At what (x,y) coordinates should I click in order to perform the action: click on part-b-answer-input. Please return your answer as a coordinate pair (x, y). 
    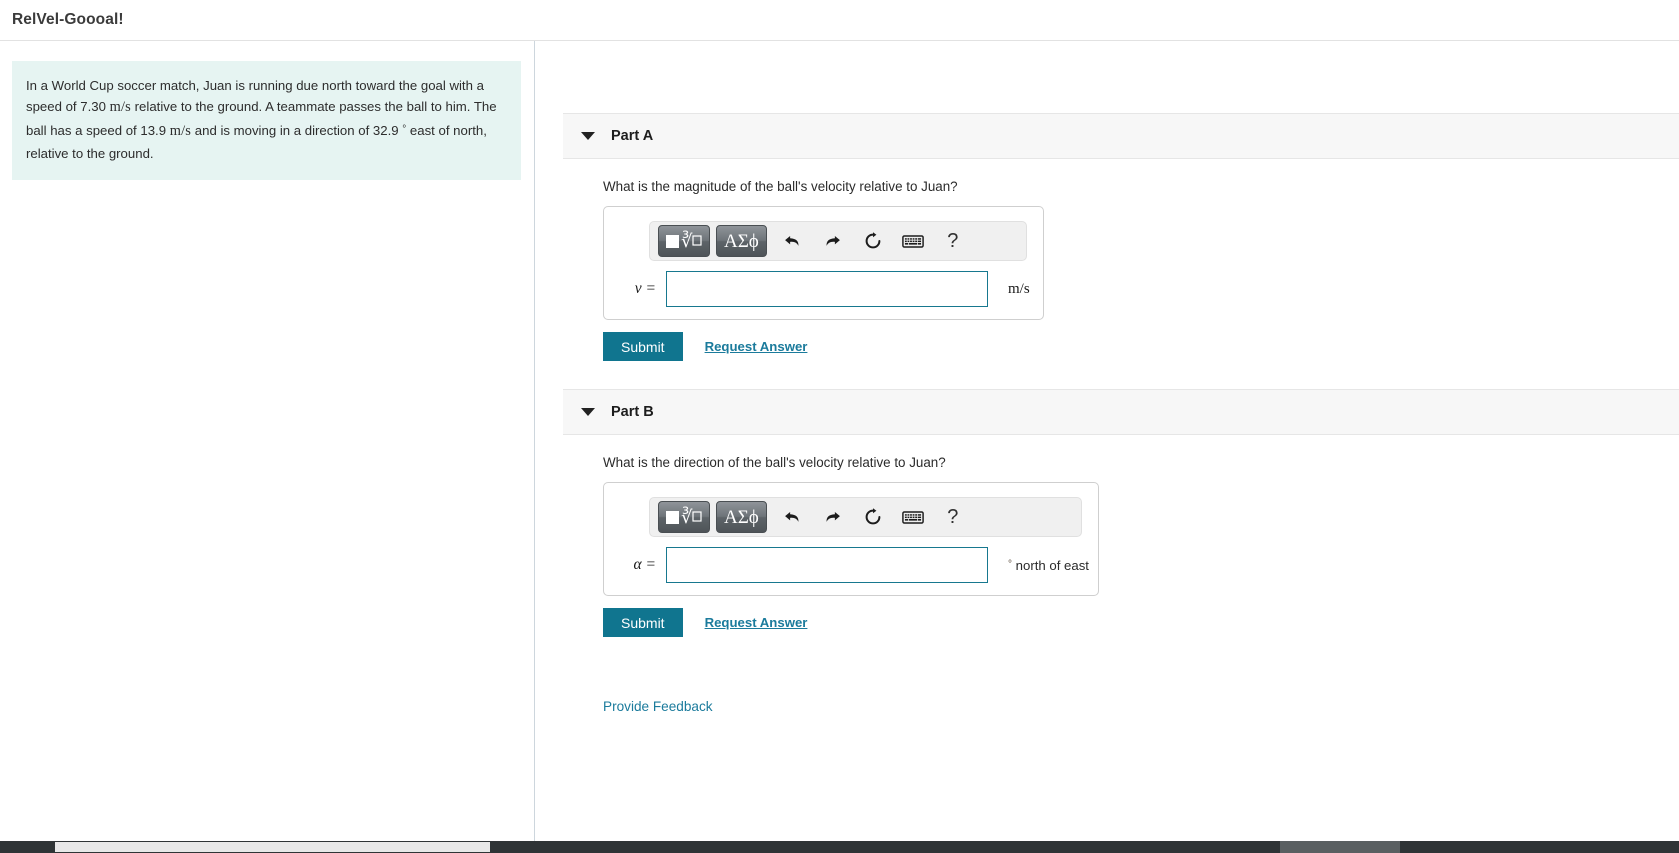
    Looking at the image, I should click on (827, 565).